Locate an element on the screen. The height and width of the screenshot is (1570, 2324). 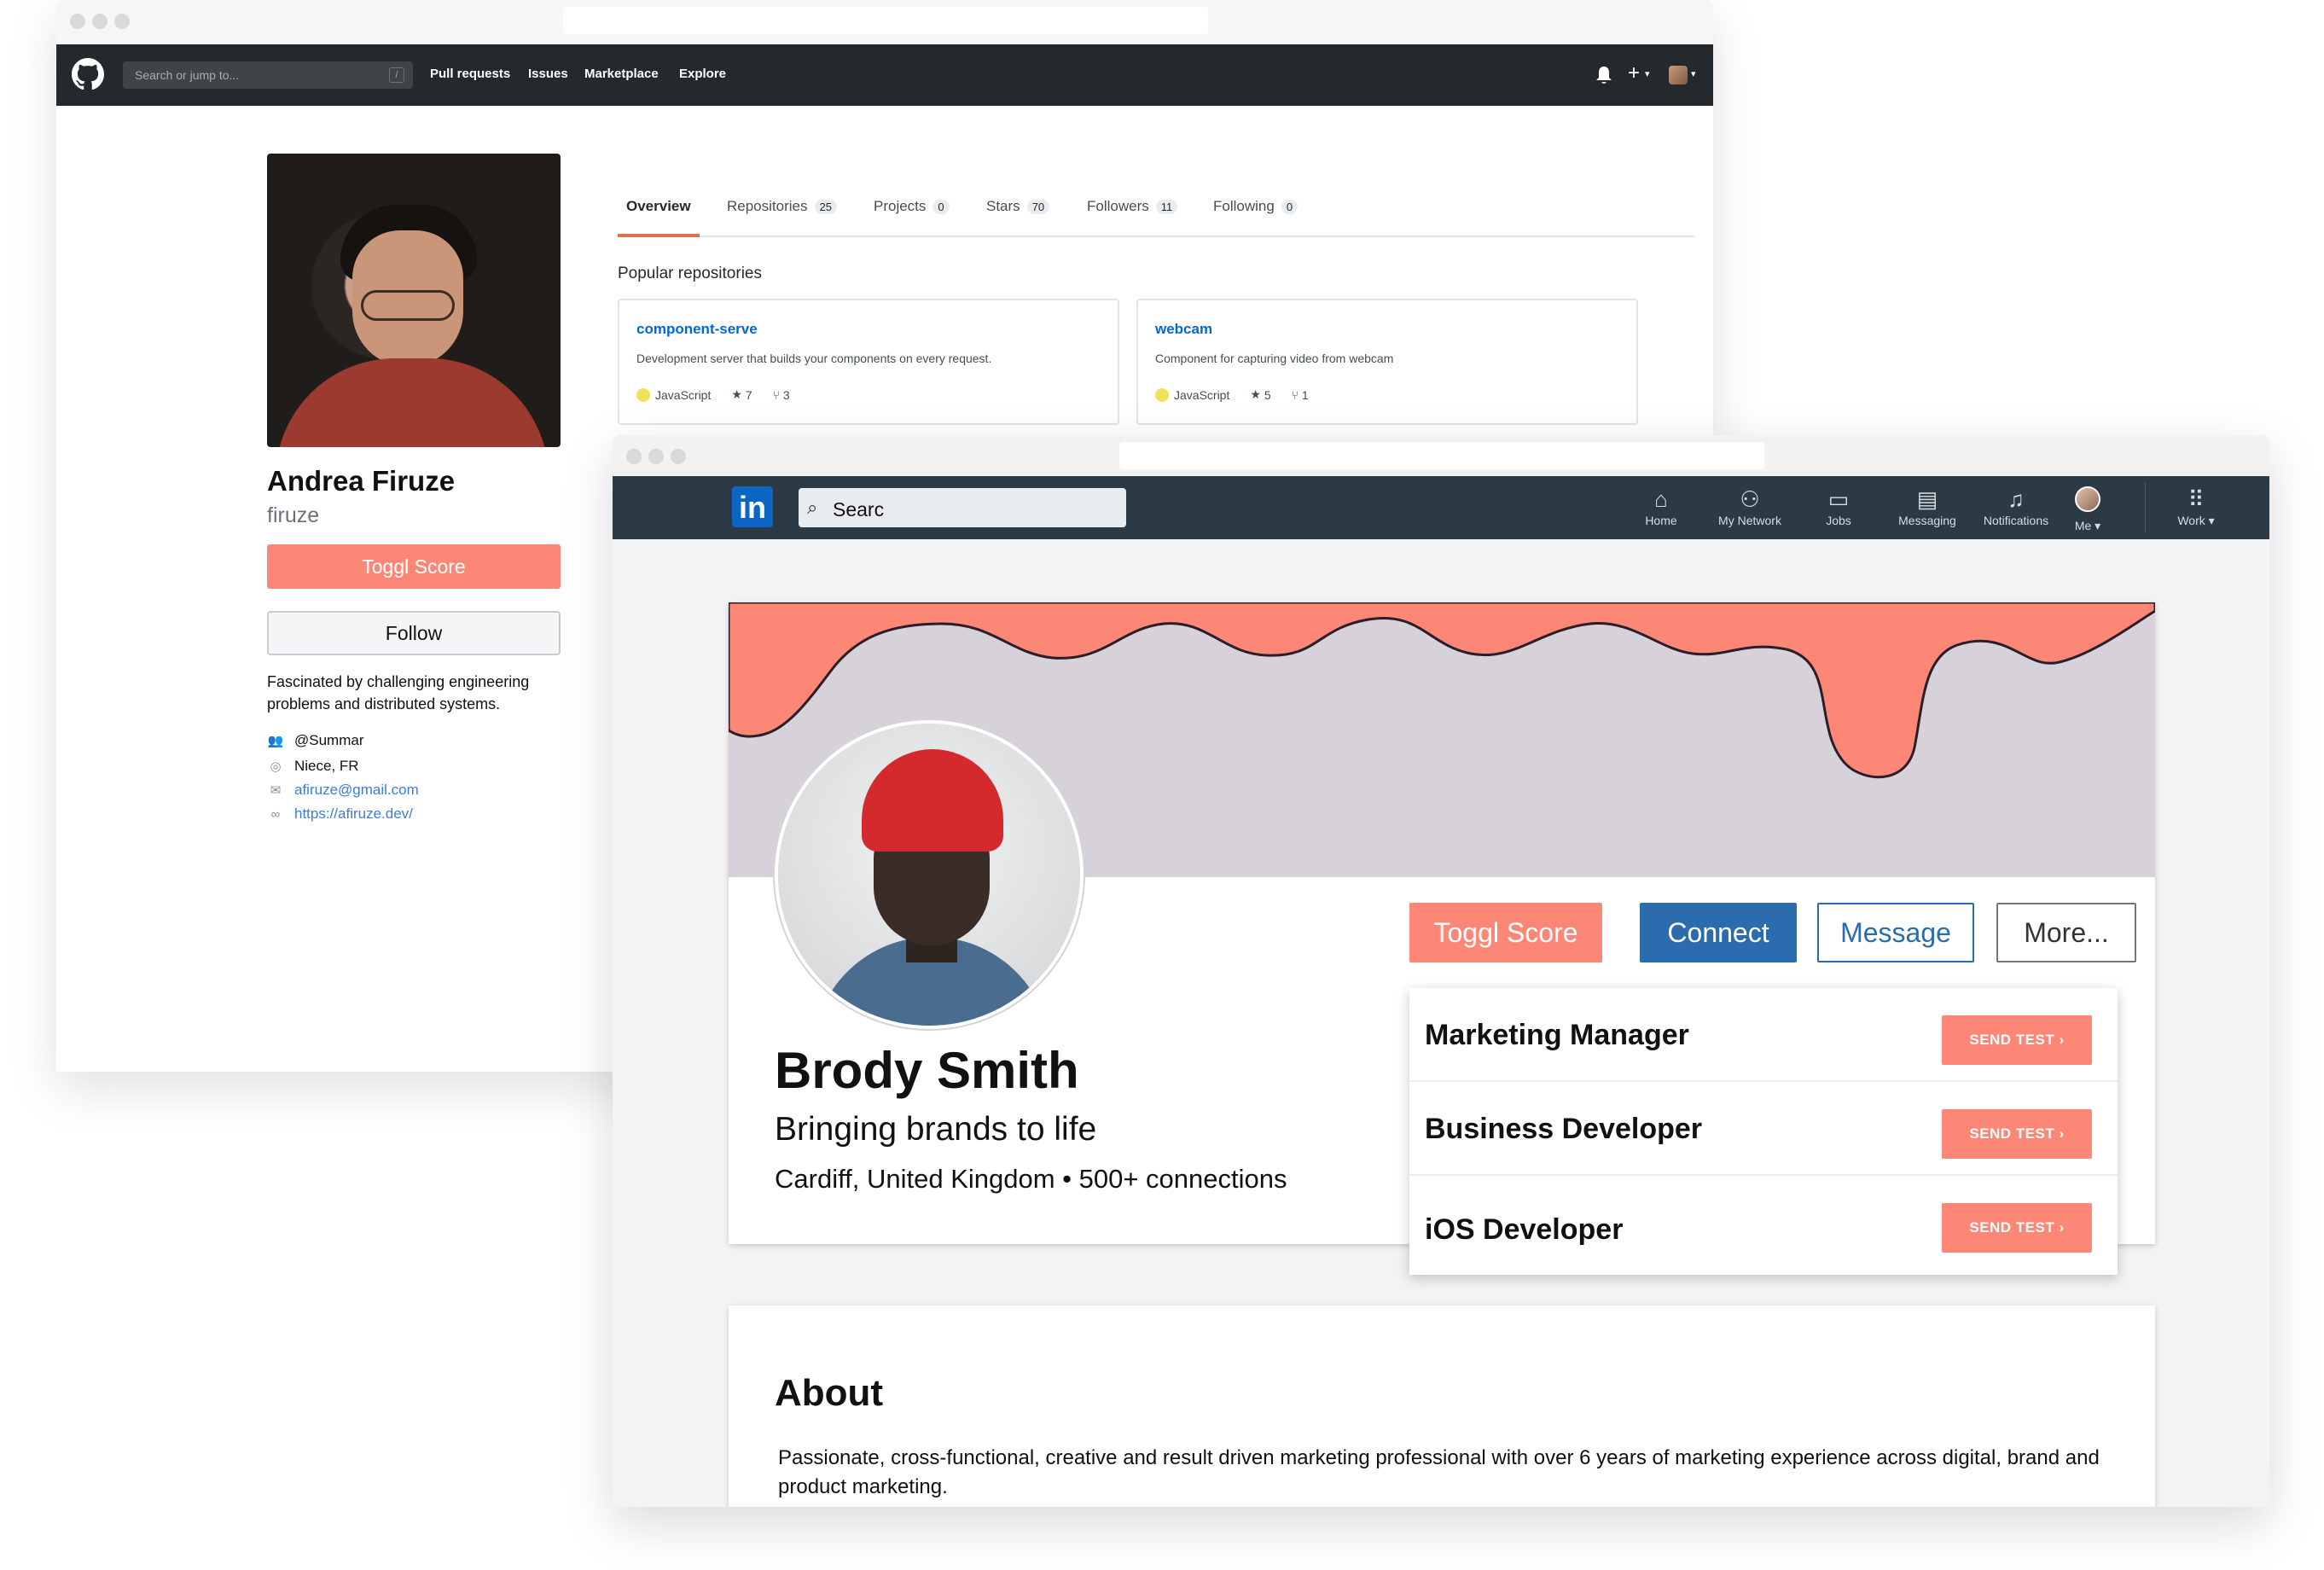
search-icon: ⌕ is located at coordinates (812, 507).